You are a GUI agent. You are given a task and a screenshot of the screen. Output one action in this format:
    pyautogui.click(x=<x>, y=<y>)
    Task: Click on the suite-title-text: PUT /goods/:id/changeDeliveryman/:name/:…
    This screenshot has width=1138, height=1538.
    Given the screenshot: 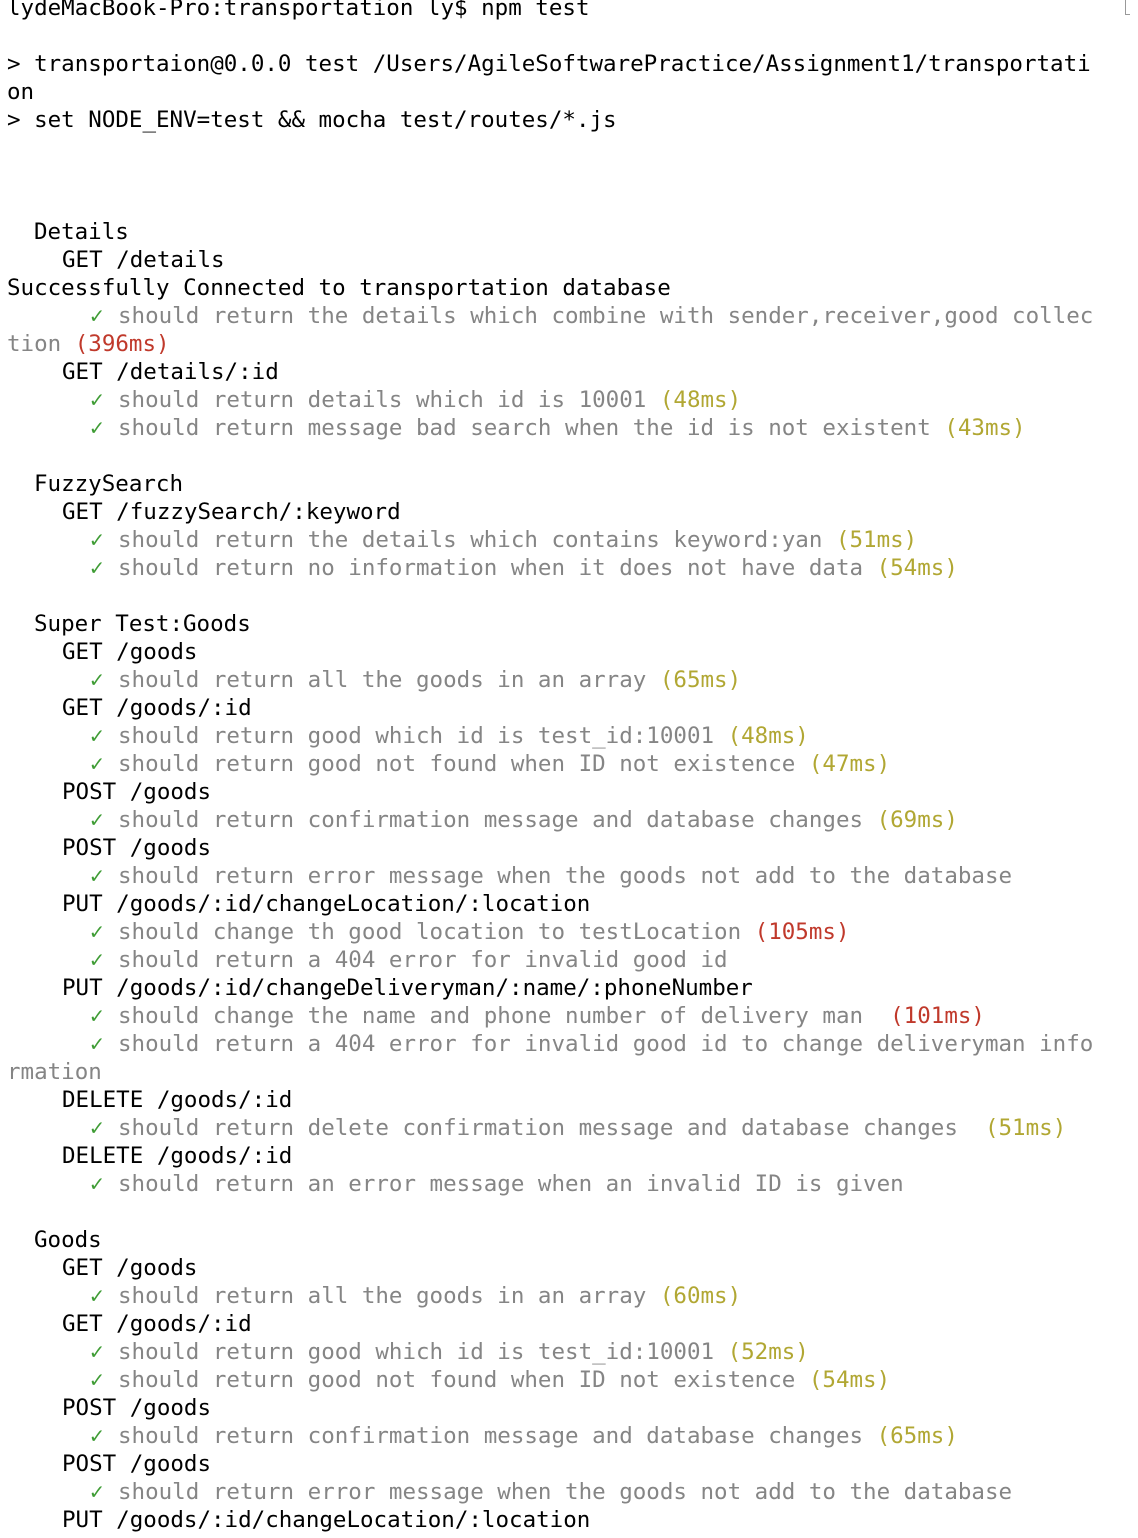 What is the action you would take?
    pyautogui.click(x=407, y=988)
    